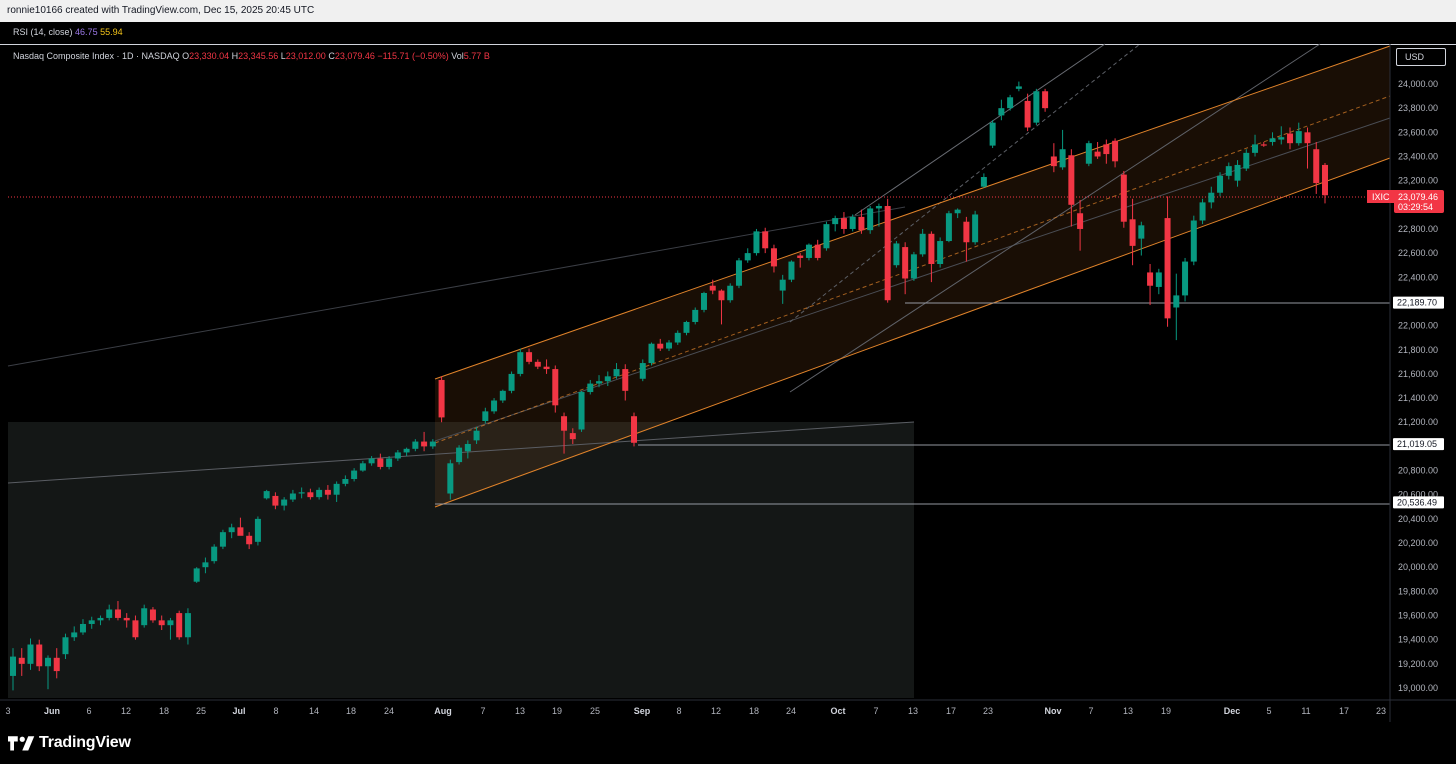 This screenshot has height=764, width=1456. What do you see at coordinates (85, 742) in the screenshot?
I see `tradingview-logo-text: TradingView` at bounding box center [85, 742].